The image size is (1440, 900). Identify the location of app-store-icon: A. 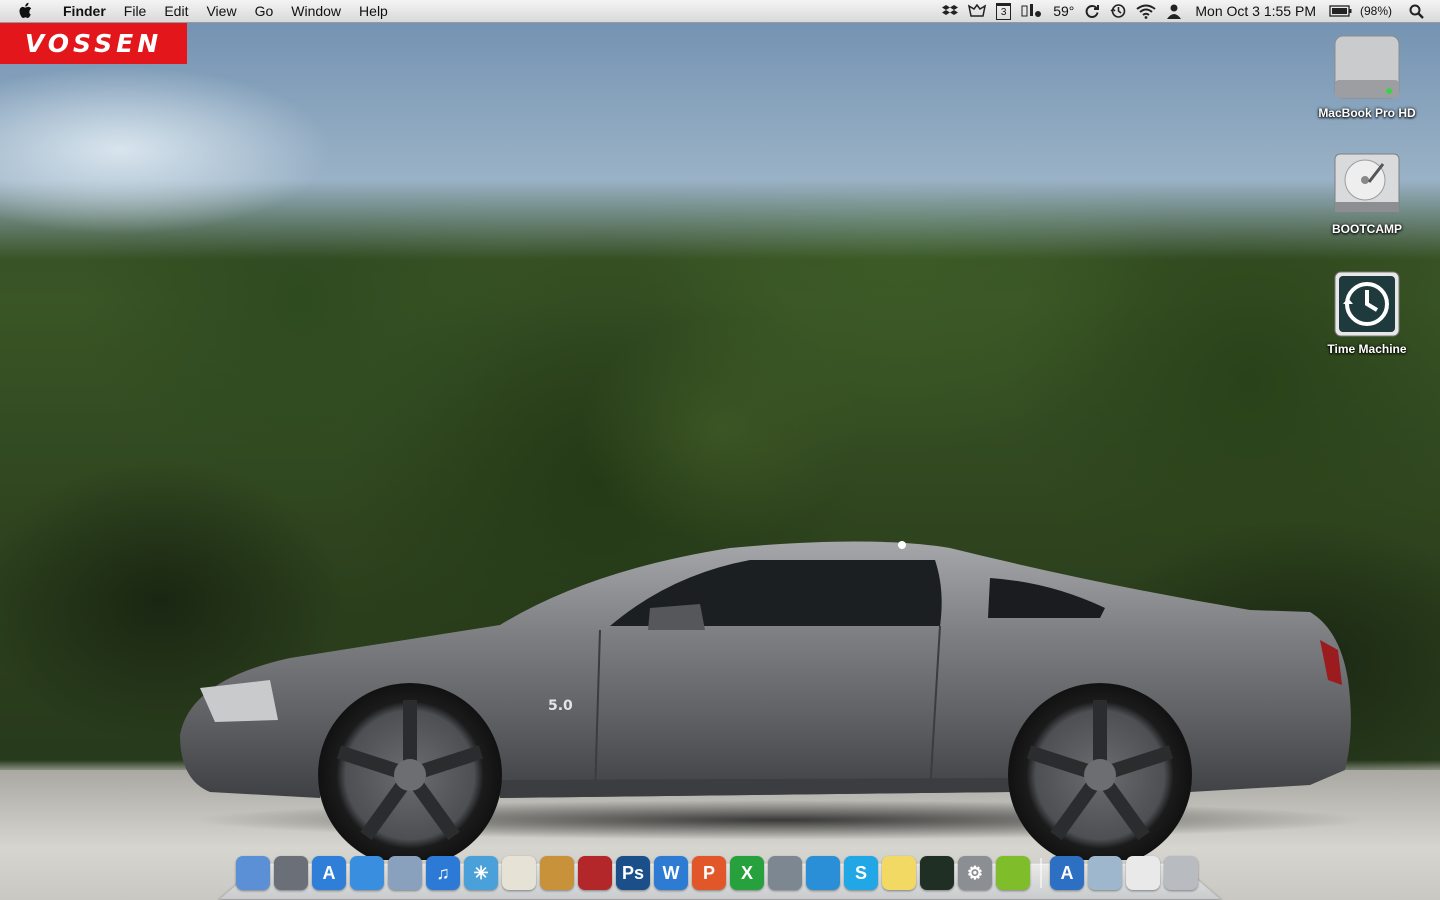
(329, 873).